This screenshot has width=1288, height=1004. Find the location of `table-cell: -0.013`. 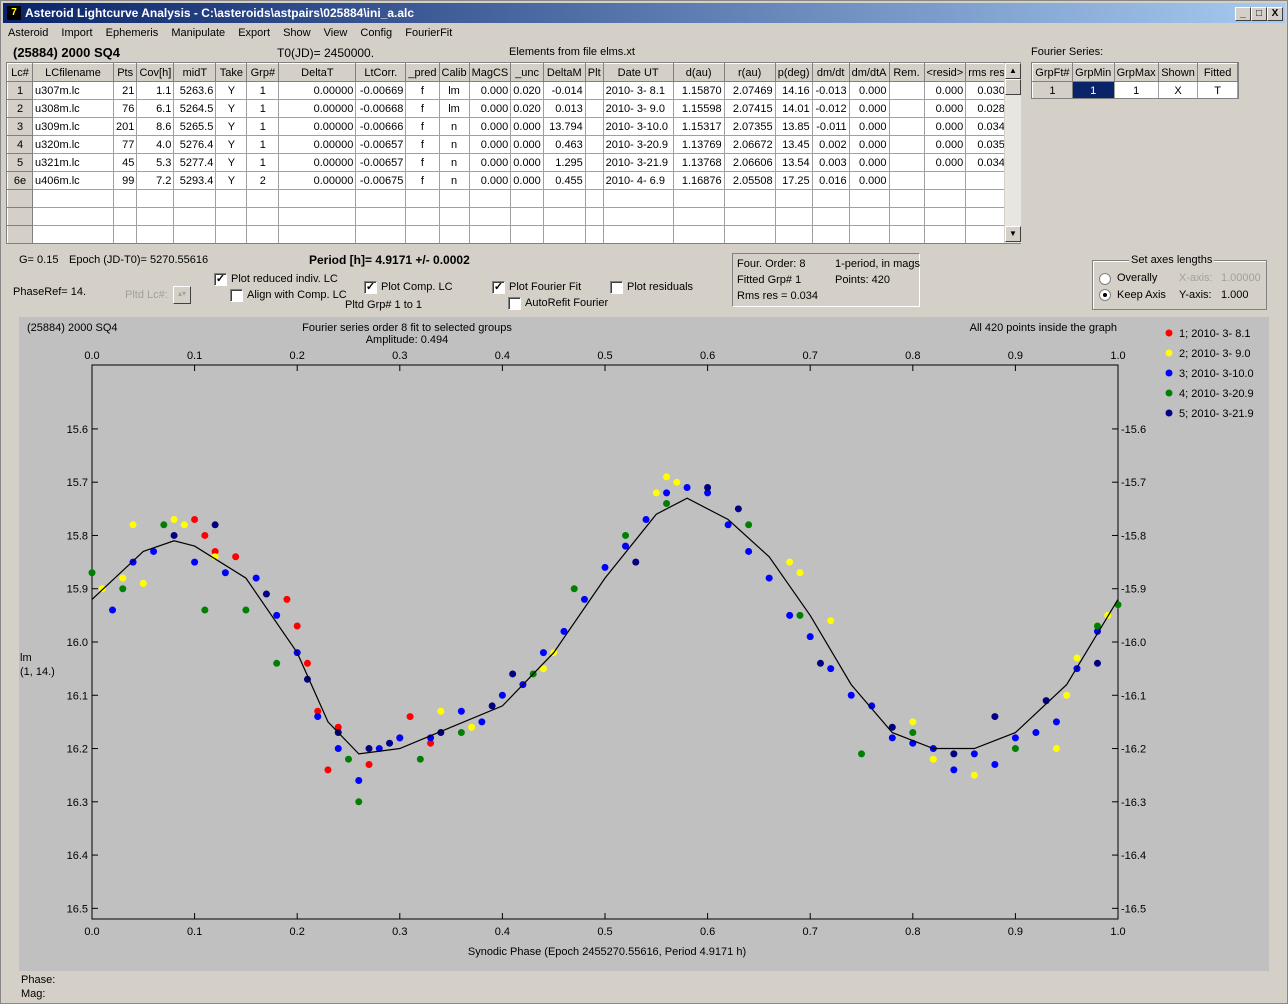

table-cell: -0.013 is located at coordinates (830, 90).